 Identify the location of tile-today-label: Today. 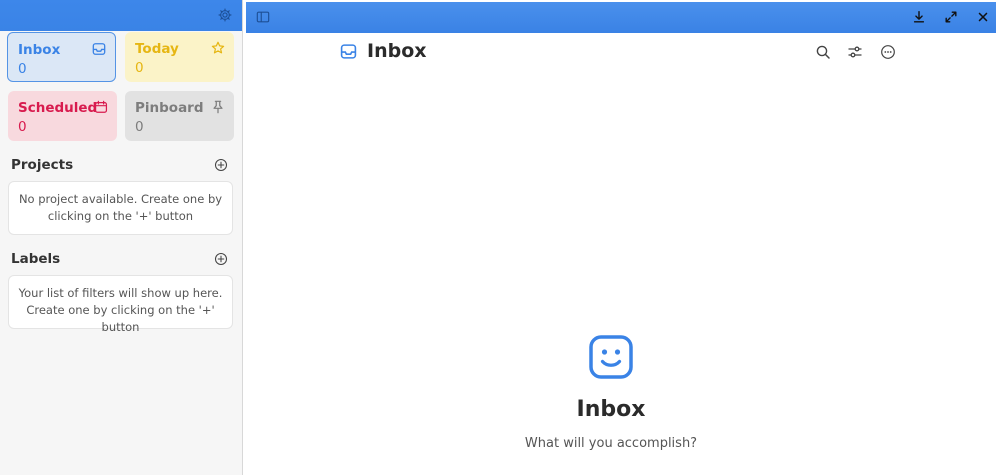
(157, 49).